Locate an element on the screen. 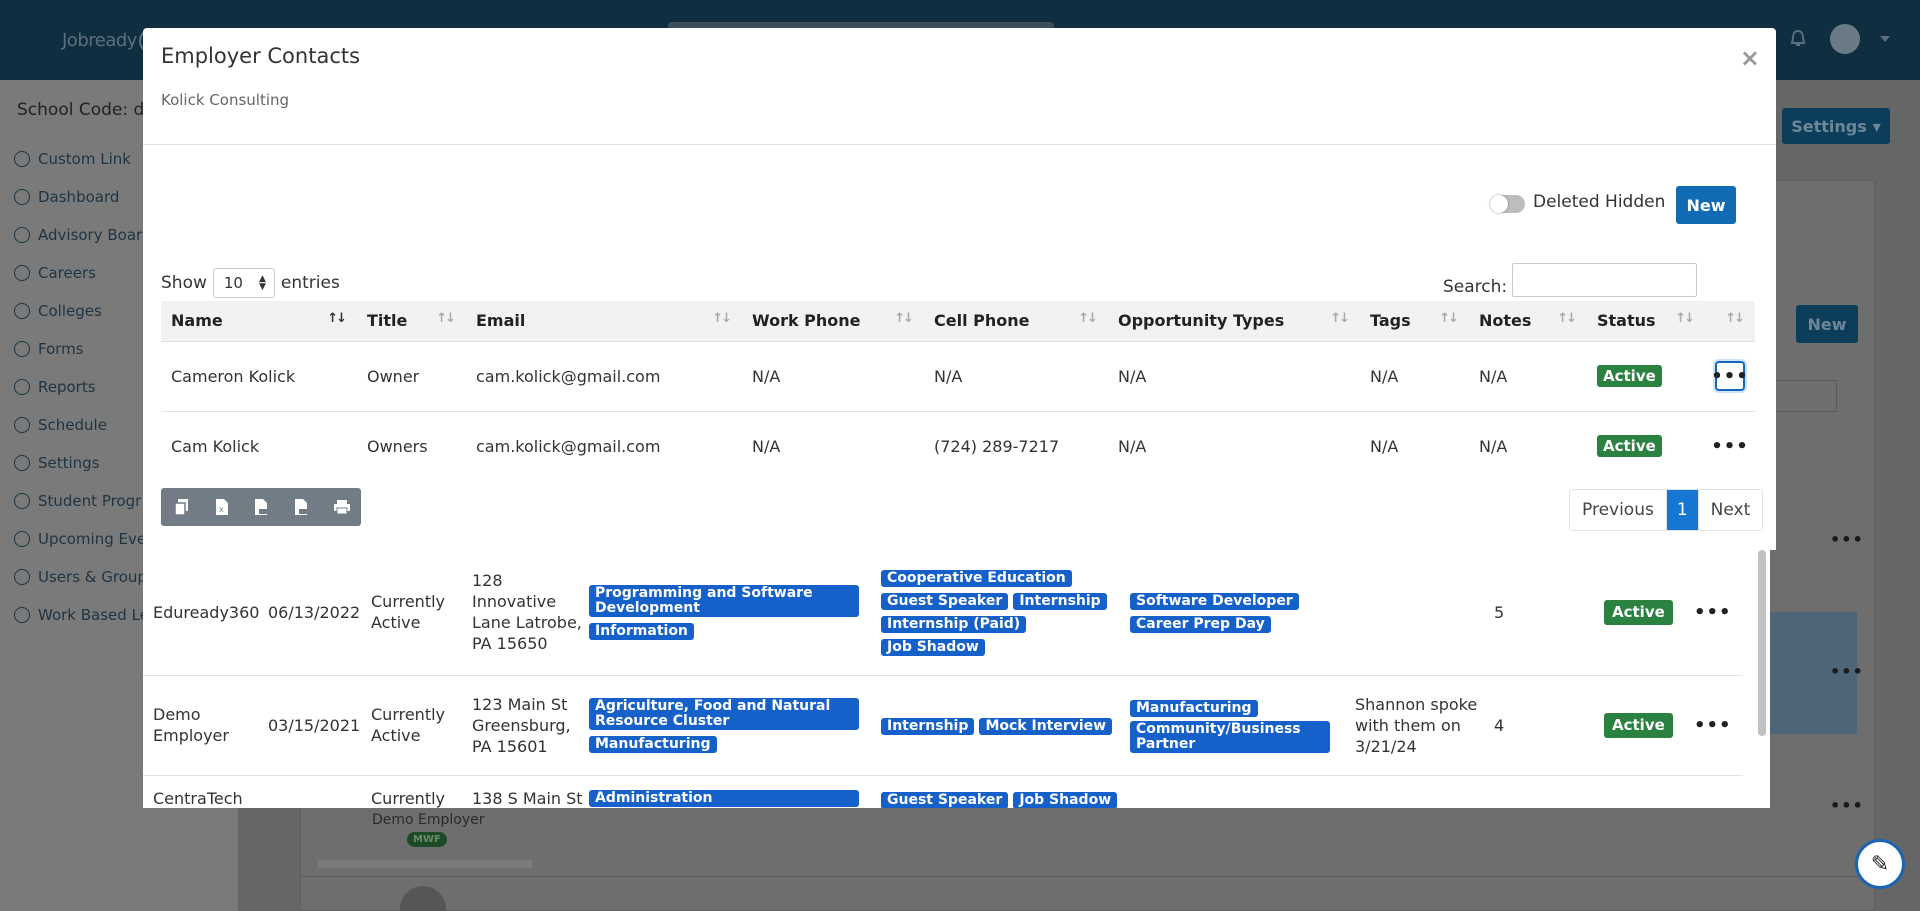 The height and width of the screenshot is (911, 1920). page-1-button: 1 is located at coordinates (1681, 510).